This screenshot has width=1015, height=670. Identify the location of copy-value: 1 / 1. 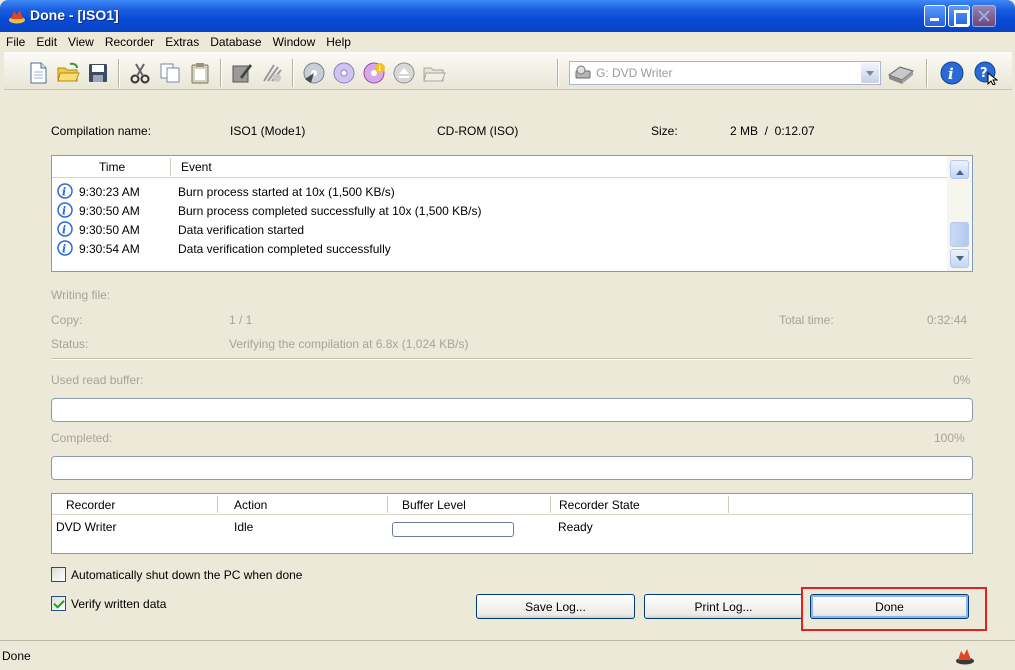
(241, 320).